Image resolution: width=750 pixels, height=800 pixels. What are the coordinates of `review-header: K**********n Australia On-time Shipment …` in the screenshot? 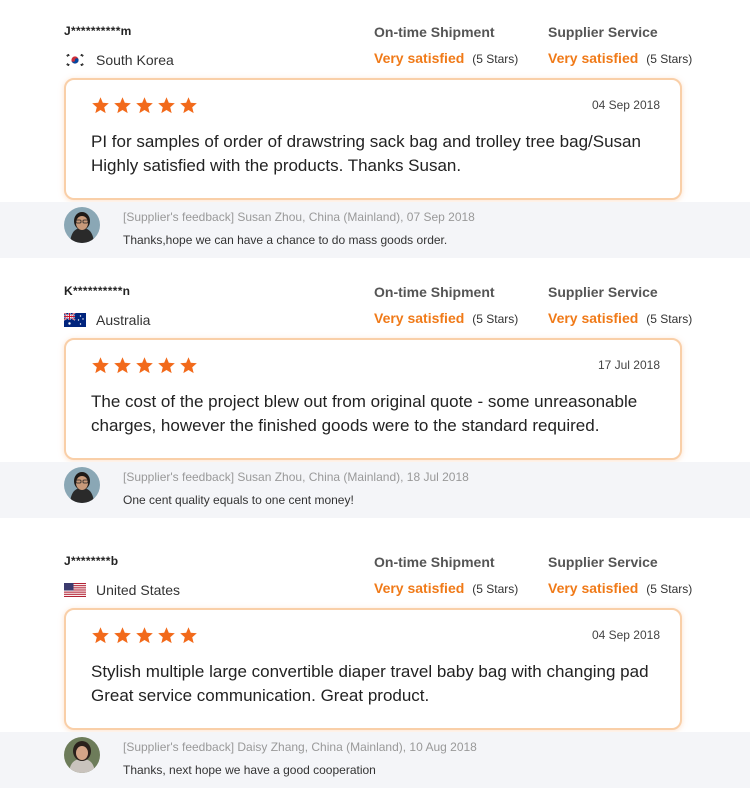 It's located at (375, 299).